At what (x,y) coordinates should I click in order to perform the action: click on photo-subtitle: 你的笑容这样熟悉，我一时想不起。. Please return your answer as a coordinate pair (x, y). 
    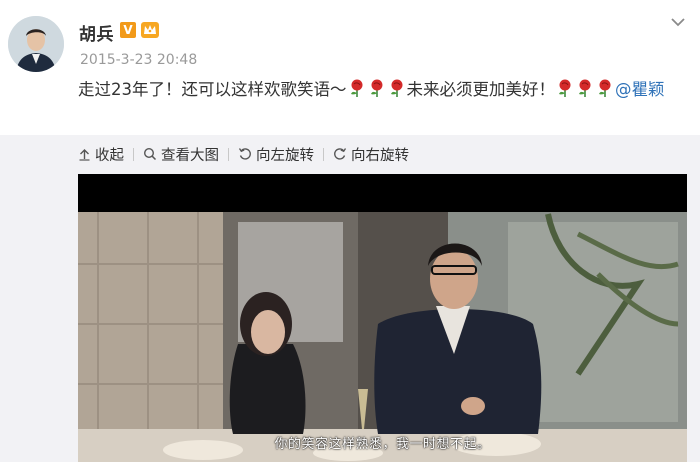
    Looking at the image, I should click on (382, 444).